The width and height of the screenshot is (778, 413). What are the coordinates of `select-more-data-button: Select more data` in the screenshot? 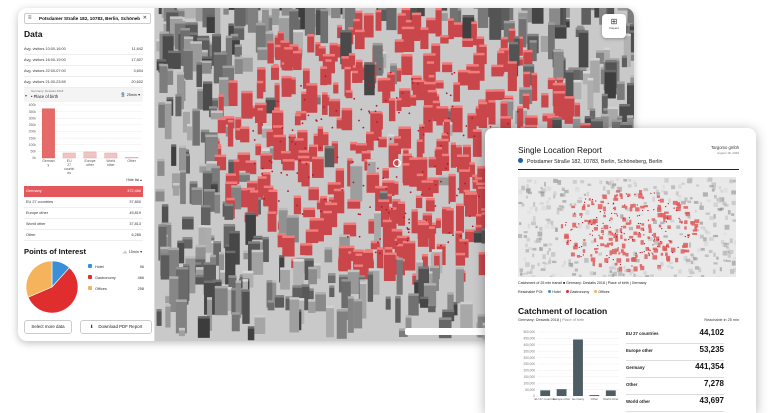 It's located at (48, 327).